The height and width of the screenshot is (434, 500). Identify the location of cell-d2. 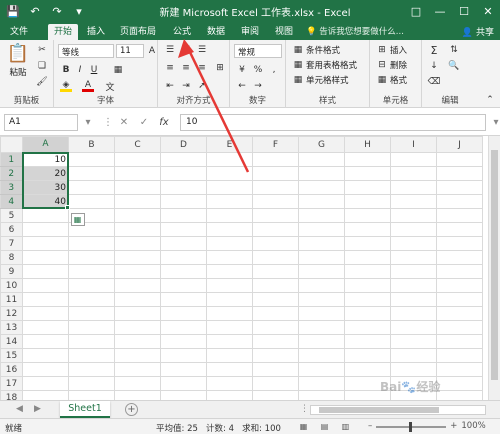
(183, 173).